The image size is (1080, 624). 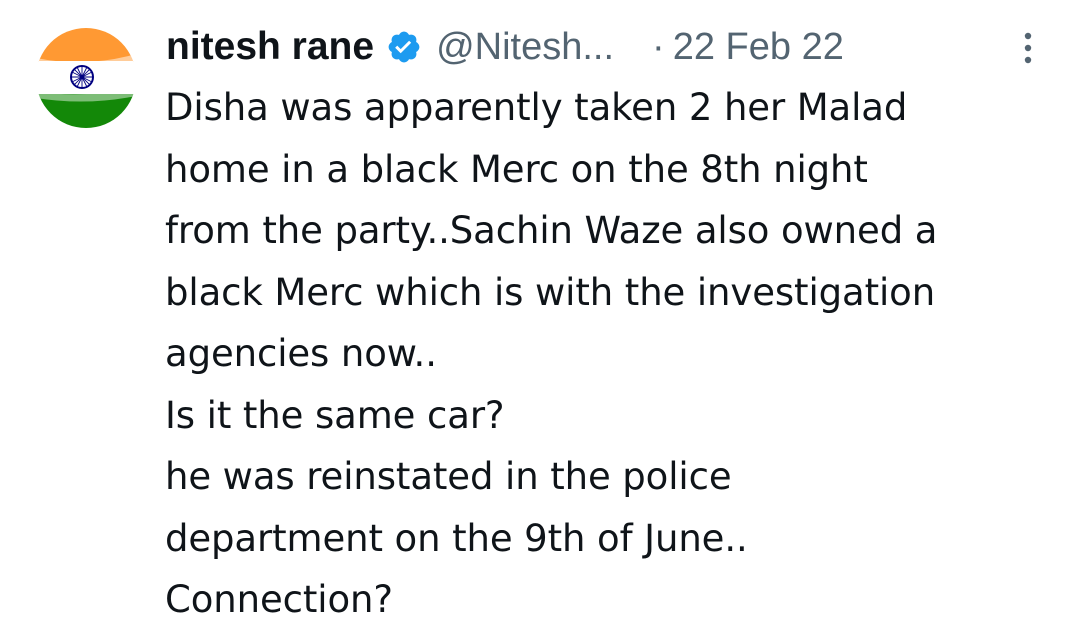 I want to click on avatar, so click(x=86, y=78).